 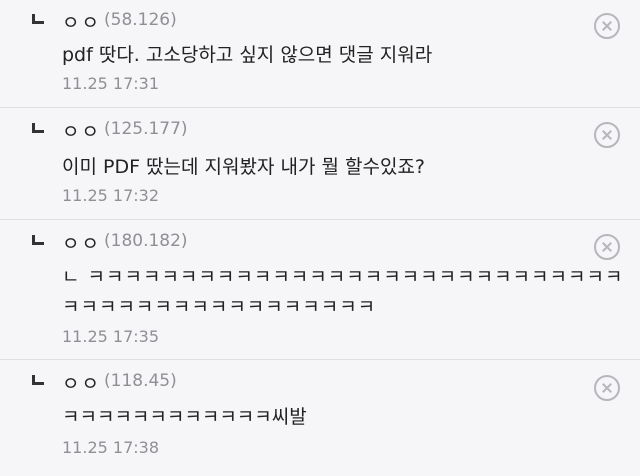 What do you see at coordinates (110, 195) in the screenshot?
I see `comment-timestamp: 11.25 17:32` at bounding box center [110, 195].